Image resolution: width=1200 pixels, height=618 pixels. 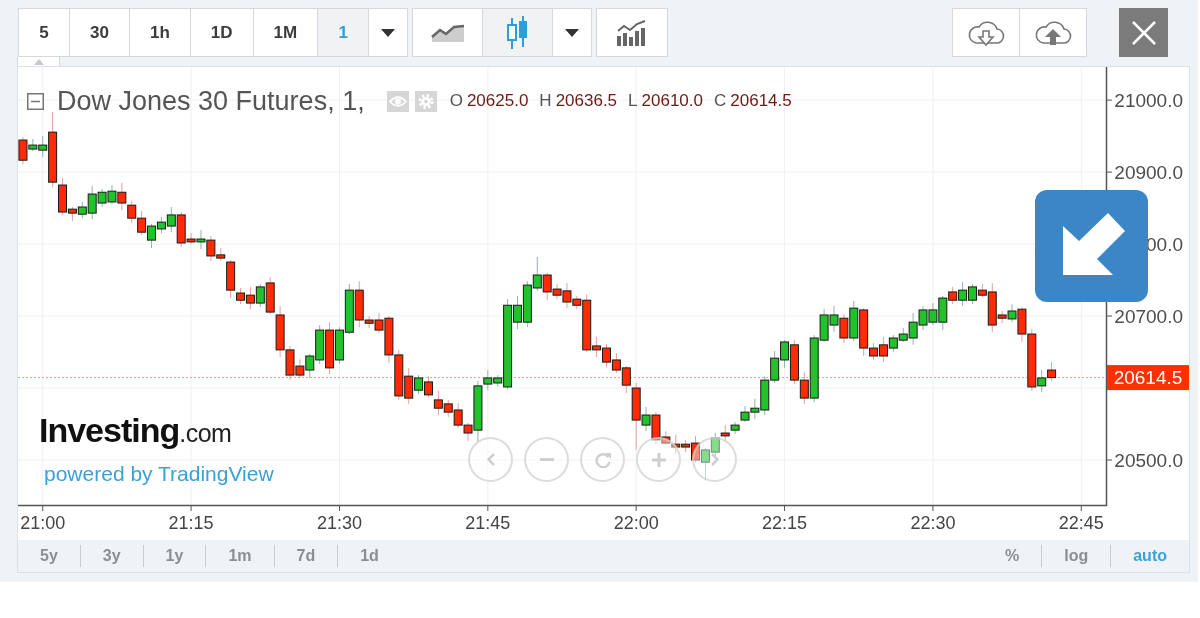 What do you see at coordinates (517, 32) in the screenshot?
I see `candlestick-icon` at bounding box center [517, 32].